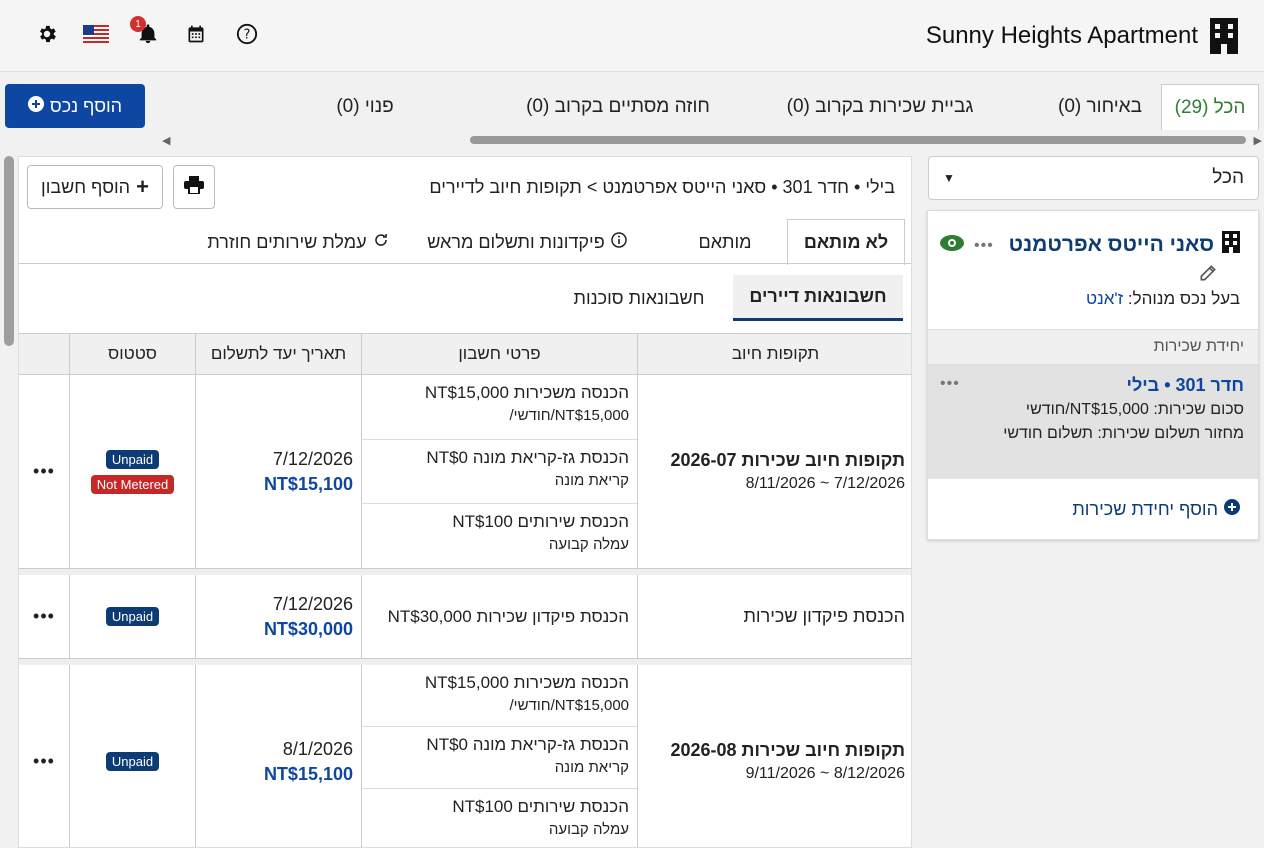 This screenshot has height=848, width=1264. I want to click on tab-vacant: פנוי (0), so click(365, 107).